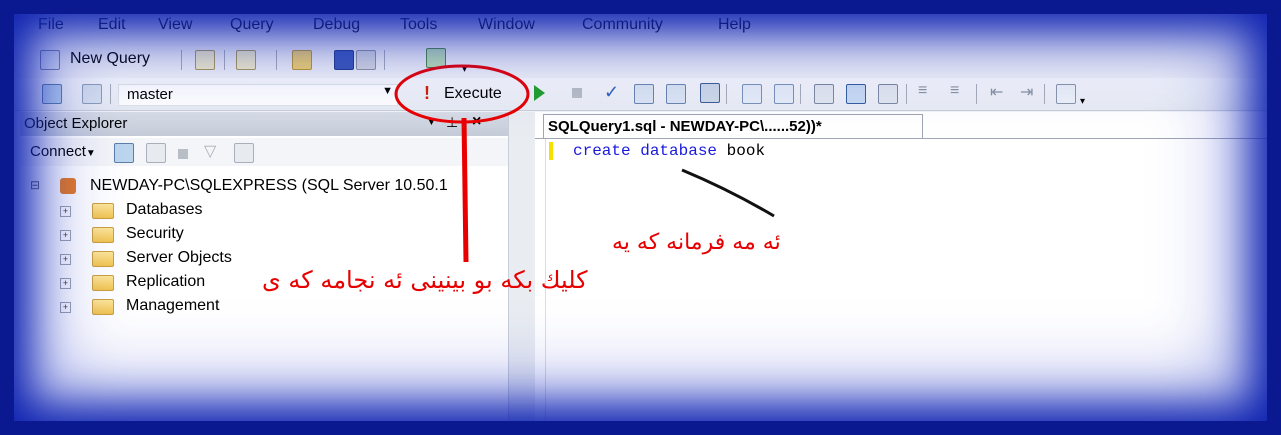 The height and width of the screenshot is (435, 1281). What do you see at coordinates (425, 280) in the screenshot?
I see `annotation-text-line-2: كليك بكه بو بينينى ئه نجامه كه ى` at bounding box center [425, 280].